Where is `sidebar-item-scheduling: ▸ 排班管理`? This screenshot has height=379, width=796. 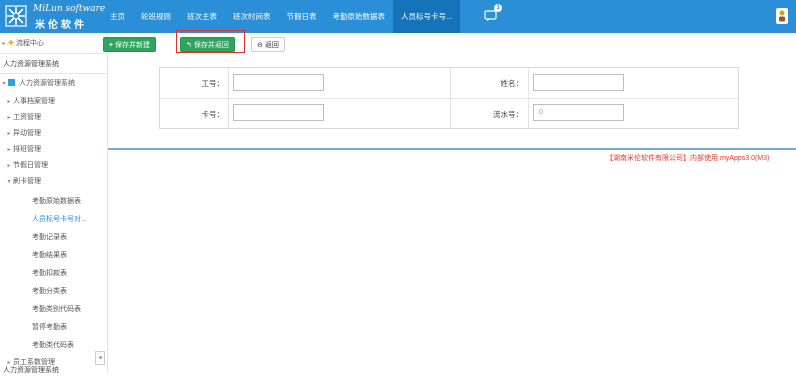
sidebar-item-scheduling: ▸ 排班管理 is located at coordinates (54, 150).